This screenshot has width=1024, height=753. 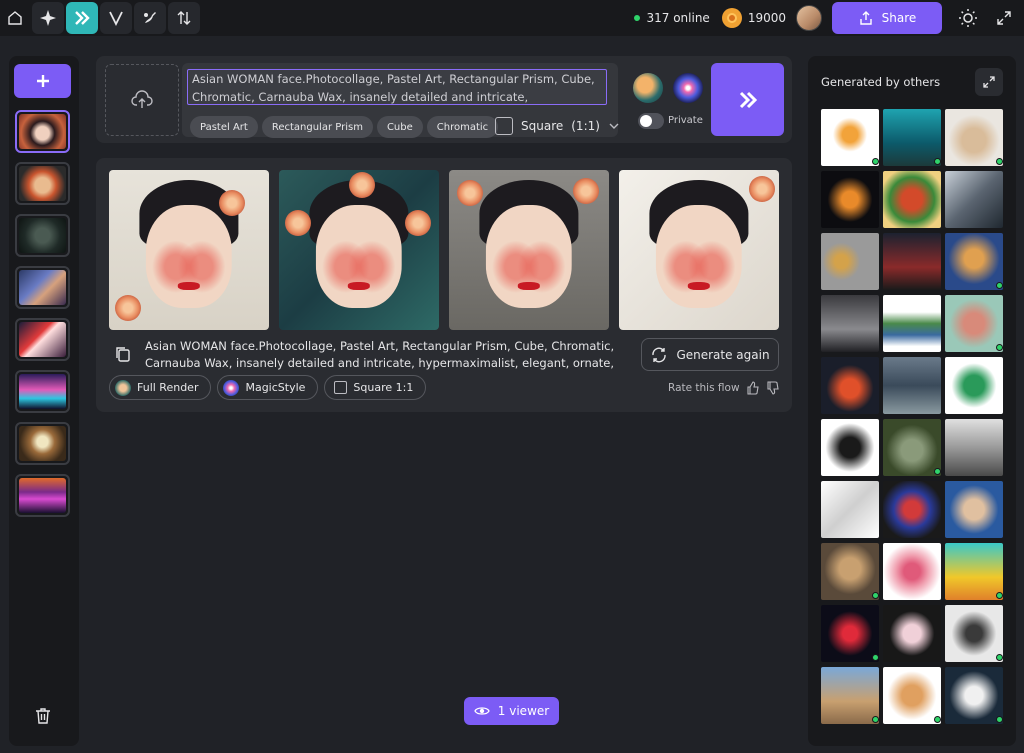 What do you see at coordinates (275, 387) in the screenshot?
I see `tag-label: MagicStyle` at bounding box center [275, 387].